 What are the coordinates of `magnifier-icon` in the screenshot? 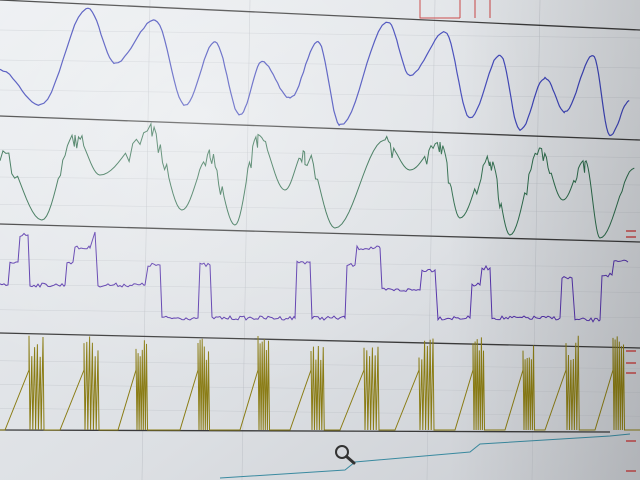 It's located at (345, 455).